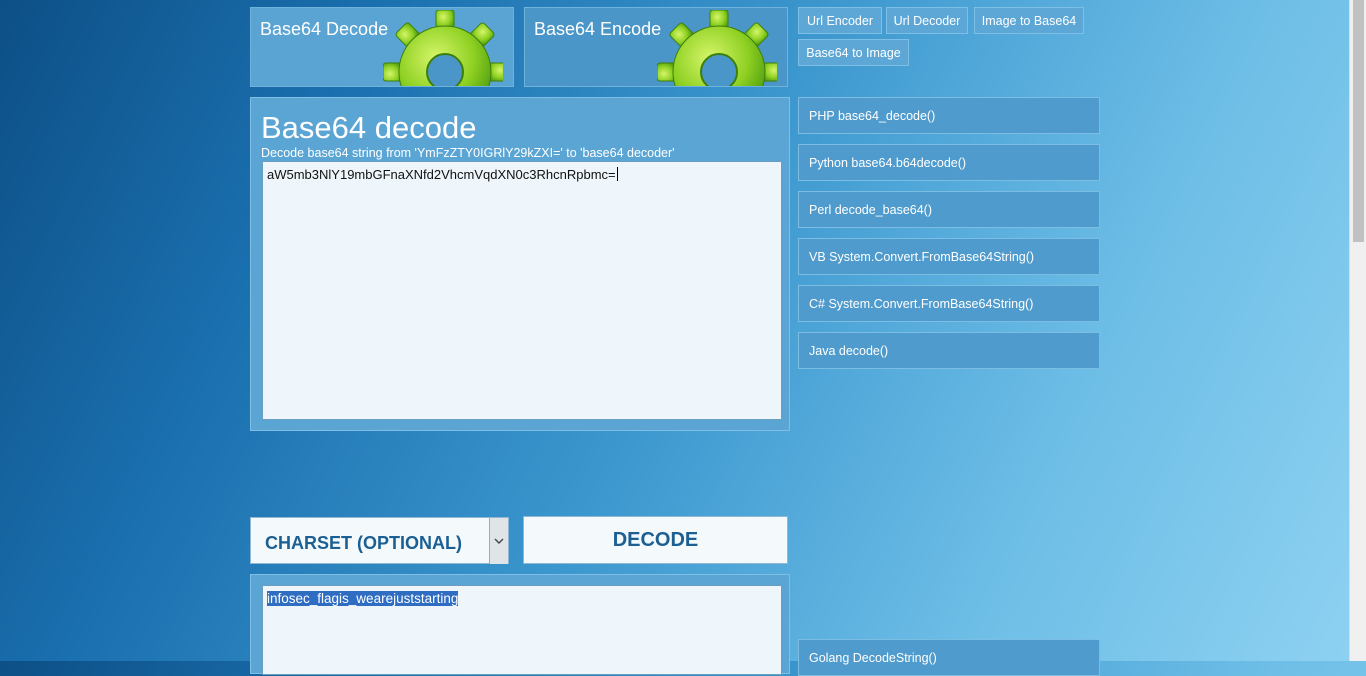  What do you see at coordinates (949, 256) in the screenshot?
I see `sidebar-item-vb: VB System.Convert.FromBase64String()` at bounding box center [949, 256].